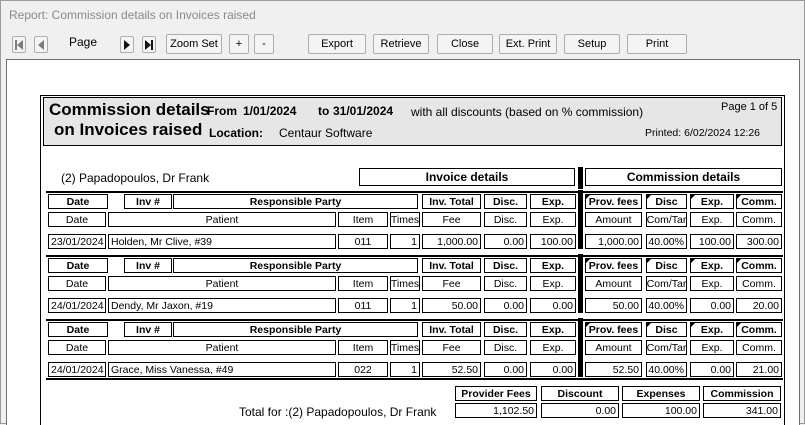 This screenshot has height=425, width=805. What do you see at coordinates (666, 369) in the screenshot?
I see `row-cell-comtar: 40.00%` at bounding box center [666, 369].